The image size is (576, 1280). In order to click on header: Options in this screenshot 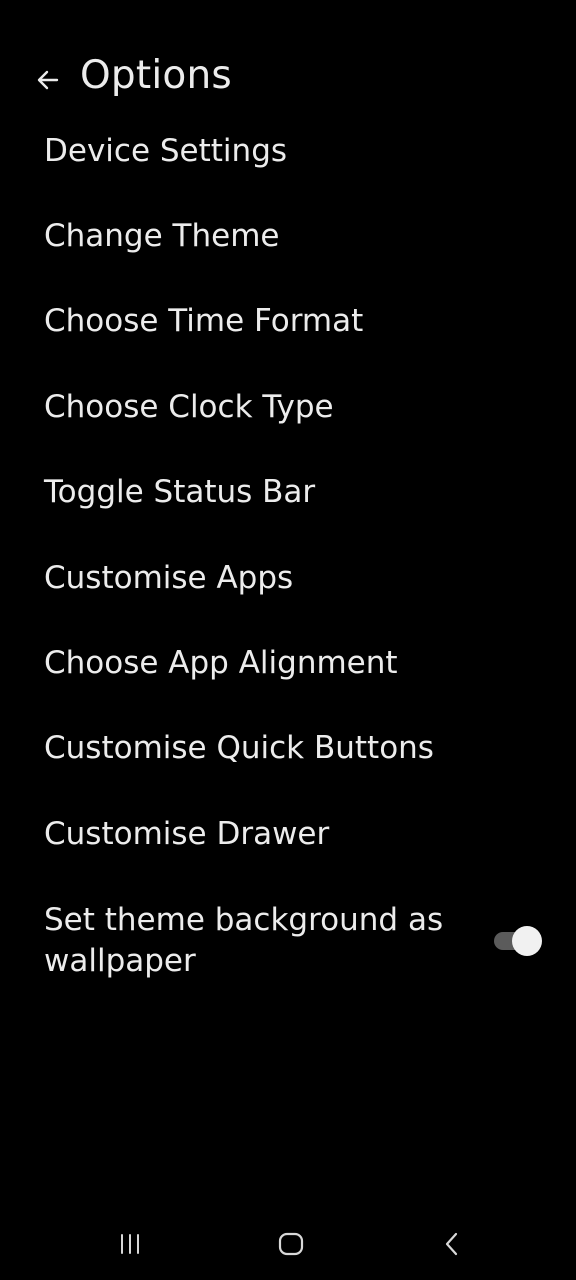, I will do `click(288, 77)`.